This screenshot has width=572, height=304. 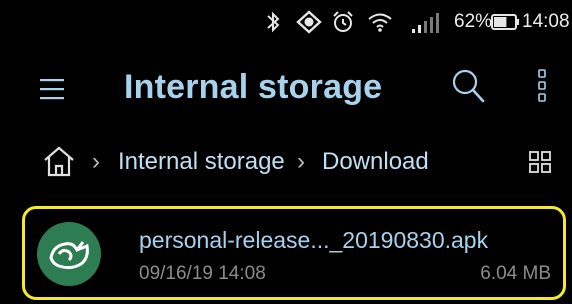 I want to click on bluetooth-icon, so click(x=273, y=22).